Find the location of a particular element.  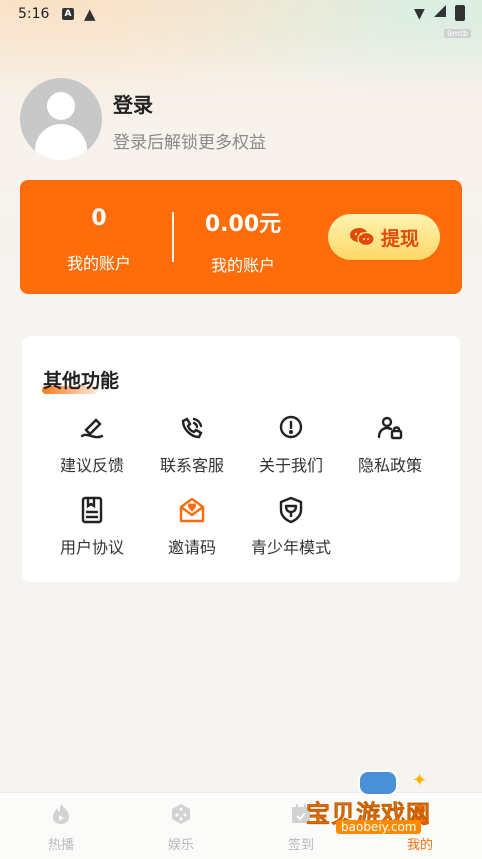

phone-support-icon is located at coordinates (192, 428).